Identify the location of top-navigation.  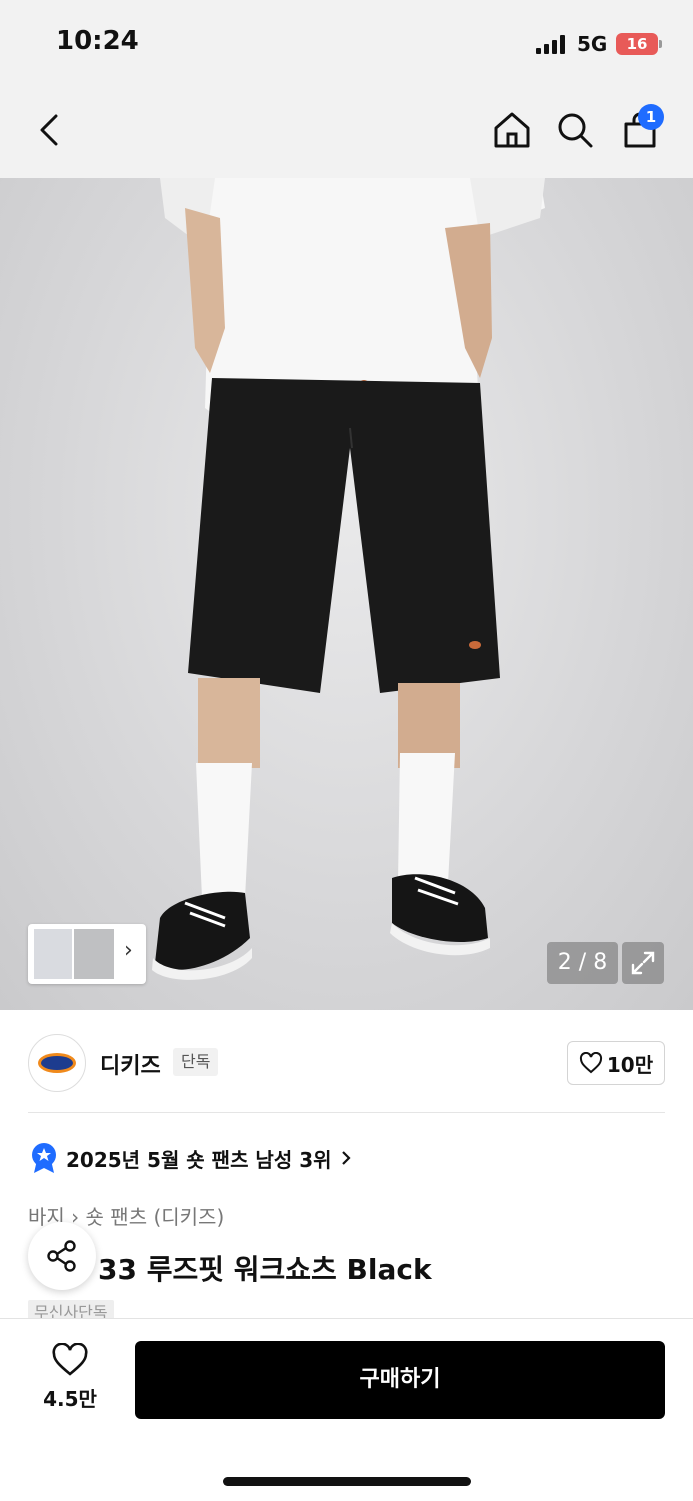
(346, 133).